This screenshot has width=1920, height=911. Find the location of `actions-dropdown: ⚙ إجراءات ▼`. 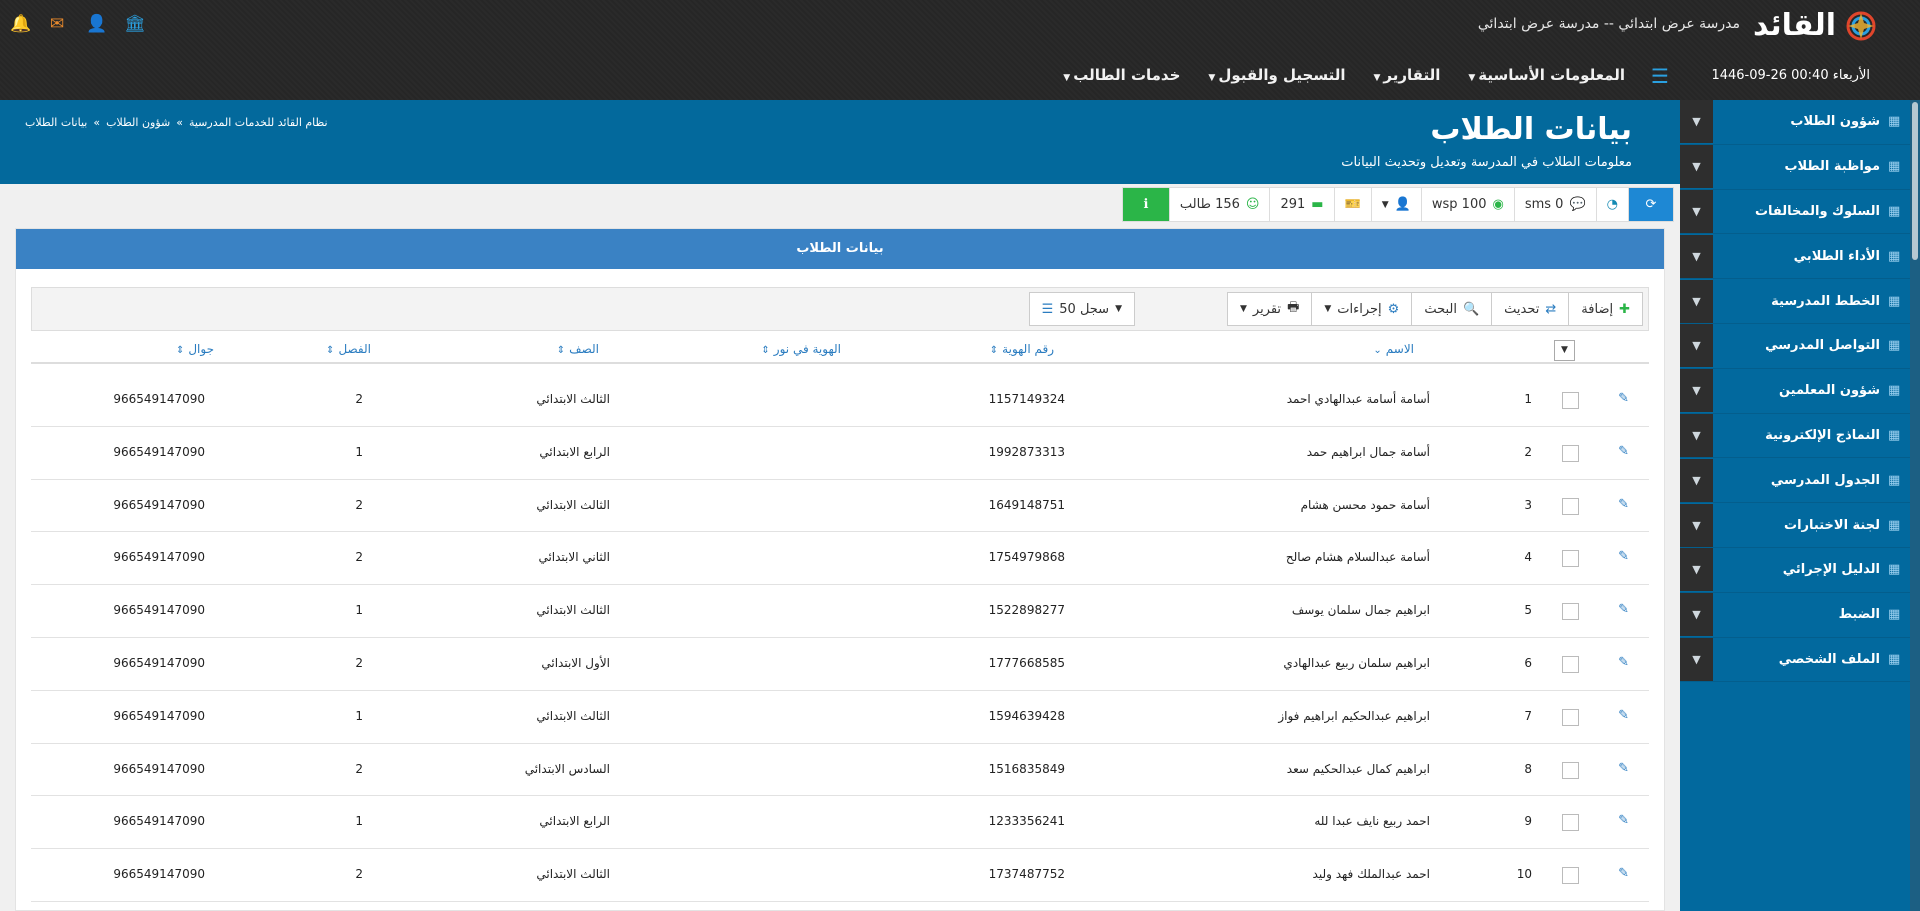

actions-dropdown: ⚙ إجراءات ▼ is located at coordinates (1362, 309).